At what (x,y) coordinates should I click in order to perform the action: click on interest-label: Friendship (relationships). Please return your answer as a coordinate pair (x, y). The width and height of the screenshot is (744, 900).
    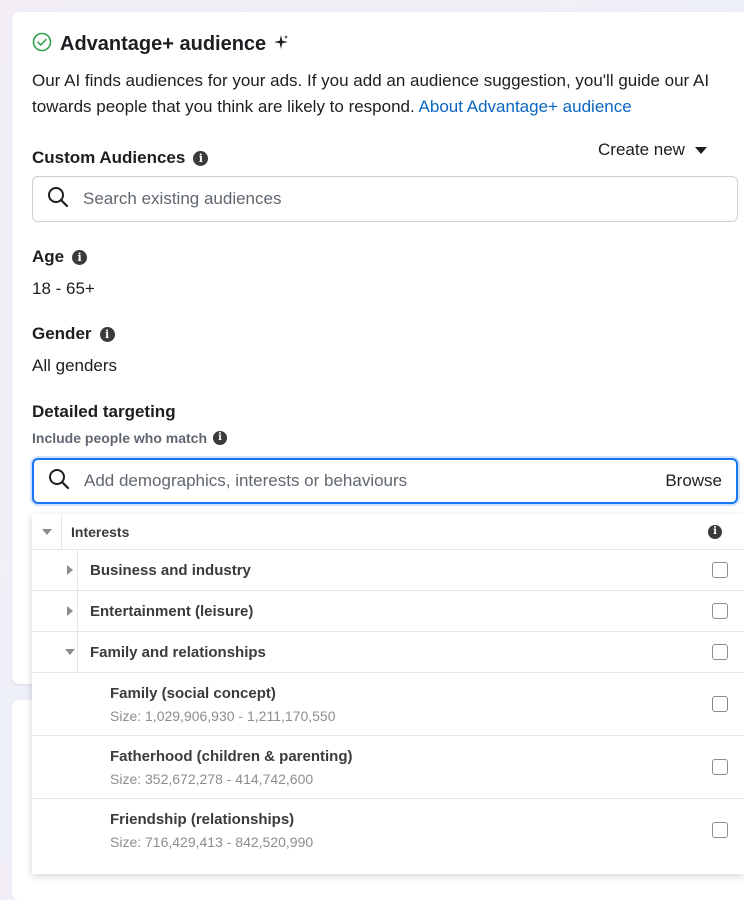
    Looking at the image, I should click on (202, 819).